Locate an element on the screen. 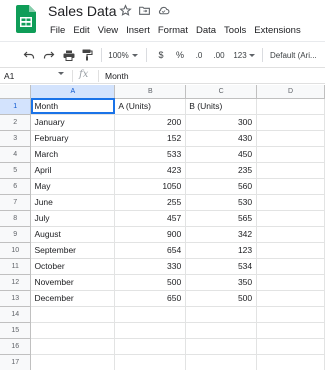  cell-c12: 350 is located at coordinates (221, 282).